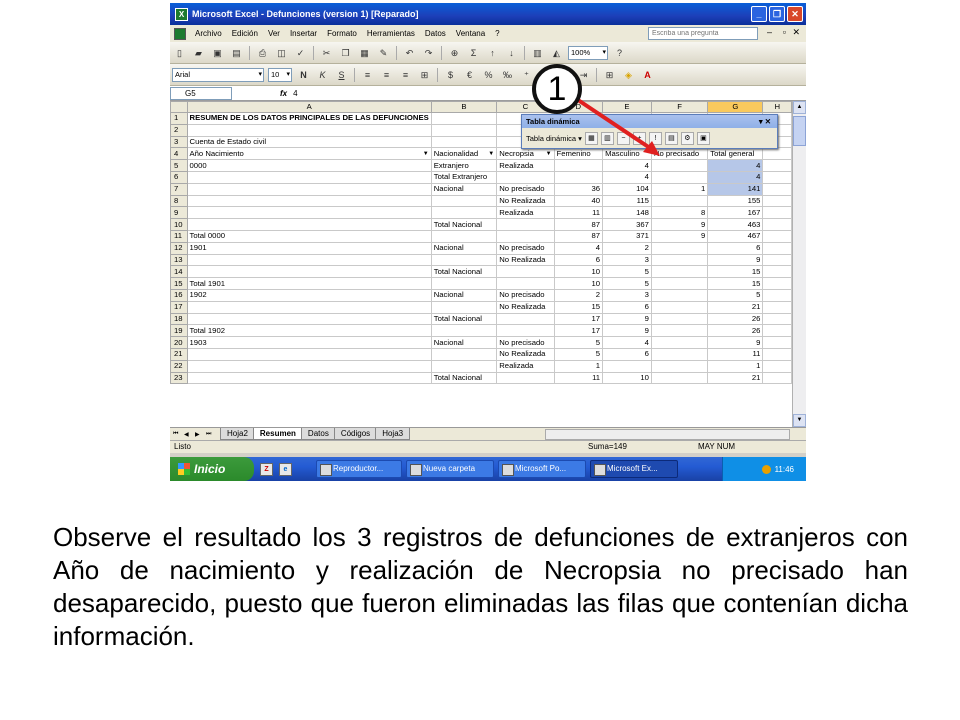  I want to click on cell-f: 9, so click(679, 236).